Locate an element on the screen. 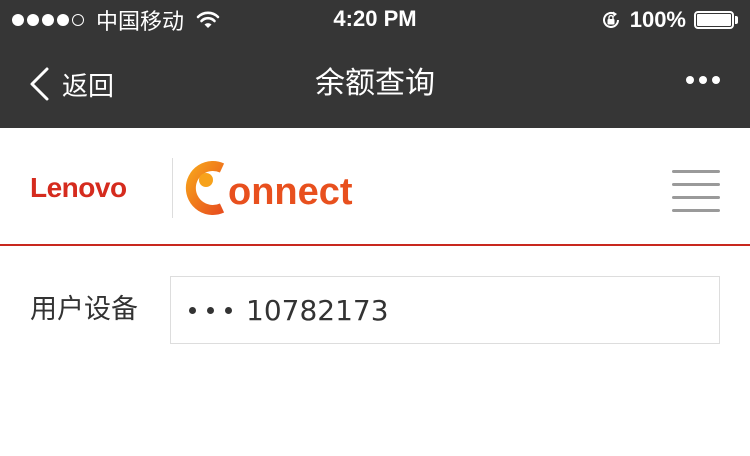 The width and height of the screenshot is (750, 456). connect-logo: onnect is located at coordinates (269, 188).